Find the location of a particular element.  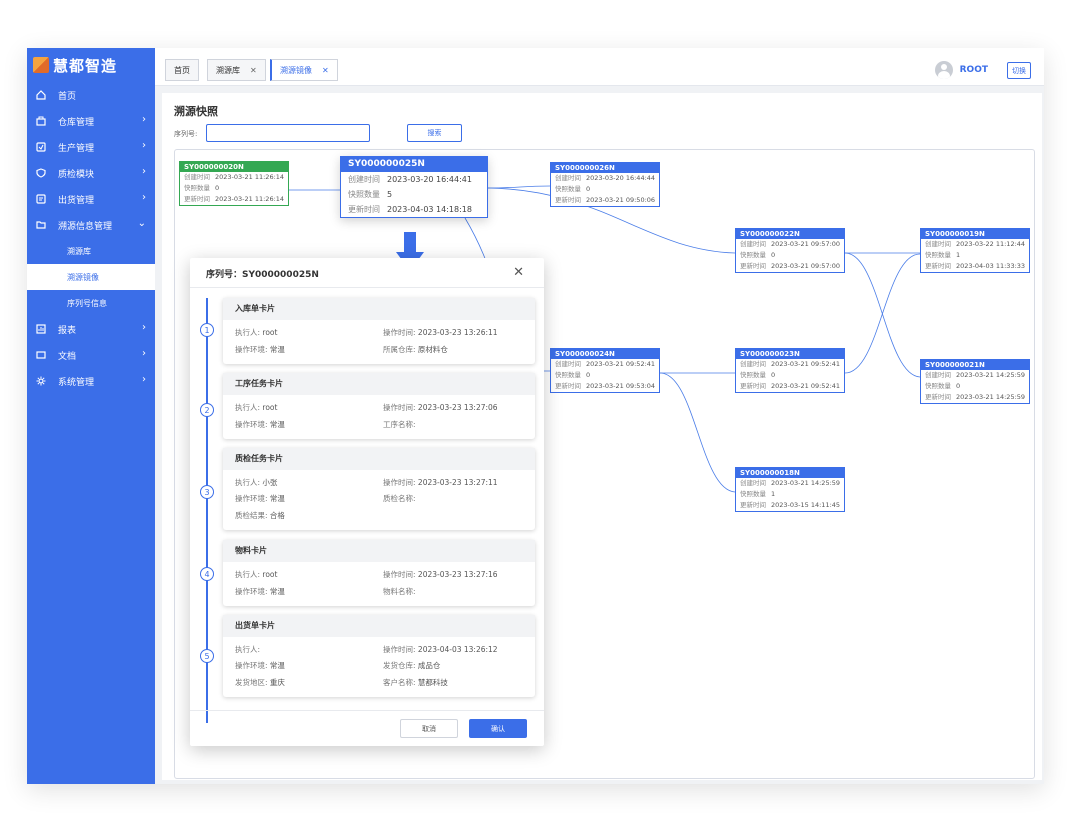

node-created: 创建时间 2023-03-21 11:26:14 is located at coordinates (234, 177).